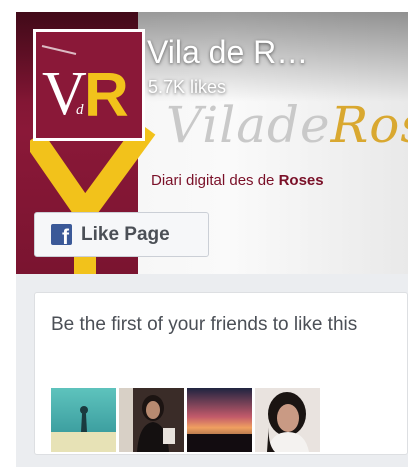 This screenshot has height=467, width=408. I want to click on page-avatar: V d R, so click(89, 85).